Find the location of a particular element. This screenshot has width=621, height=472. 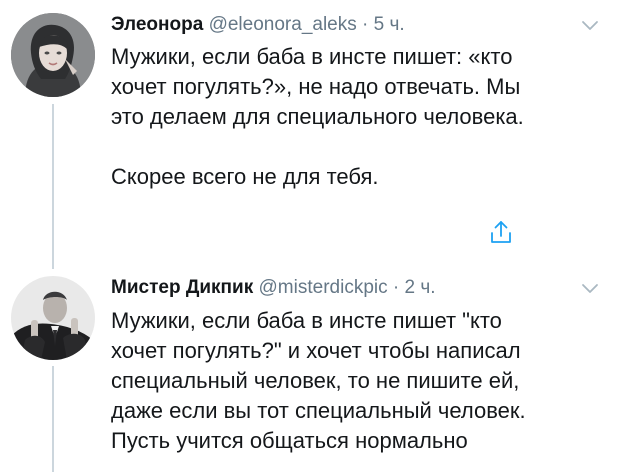

display-name: Элеонора is located at coordinates (157, 24).